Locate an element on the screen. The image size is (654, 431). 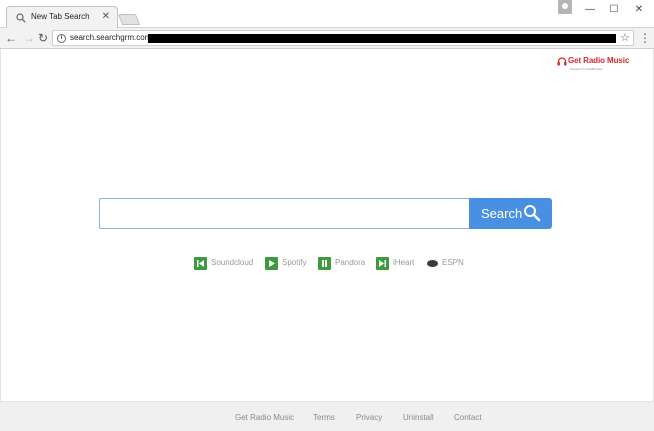
browser-titlebar: New Tab Search ✕ — ☐ ✕ is located at coordinates (327, 14).